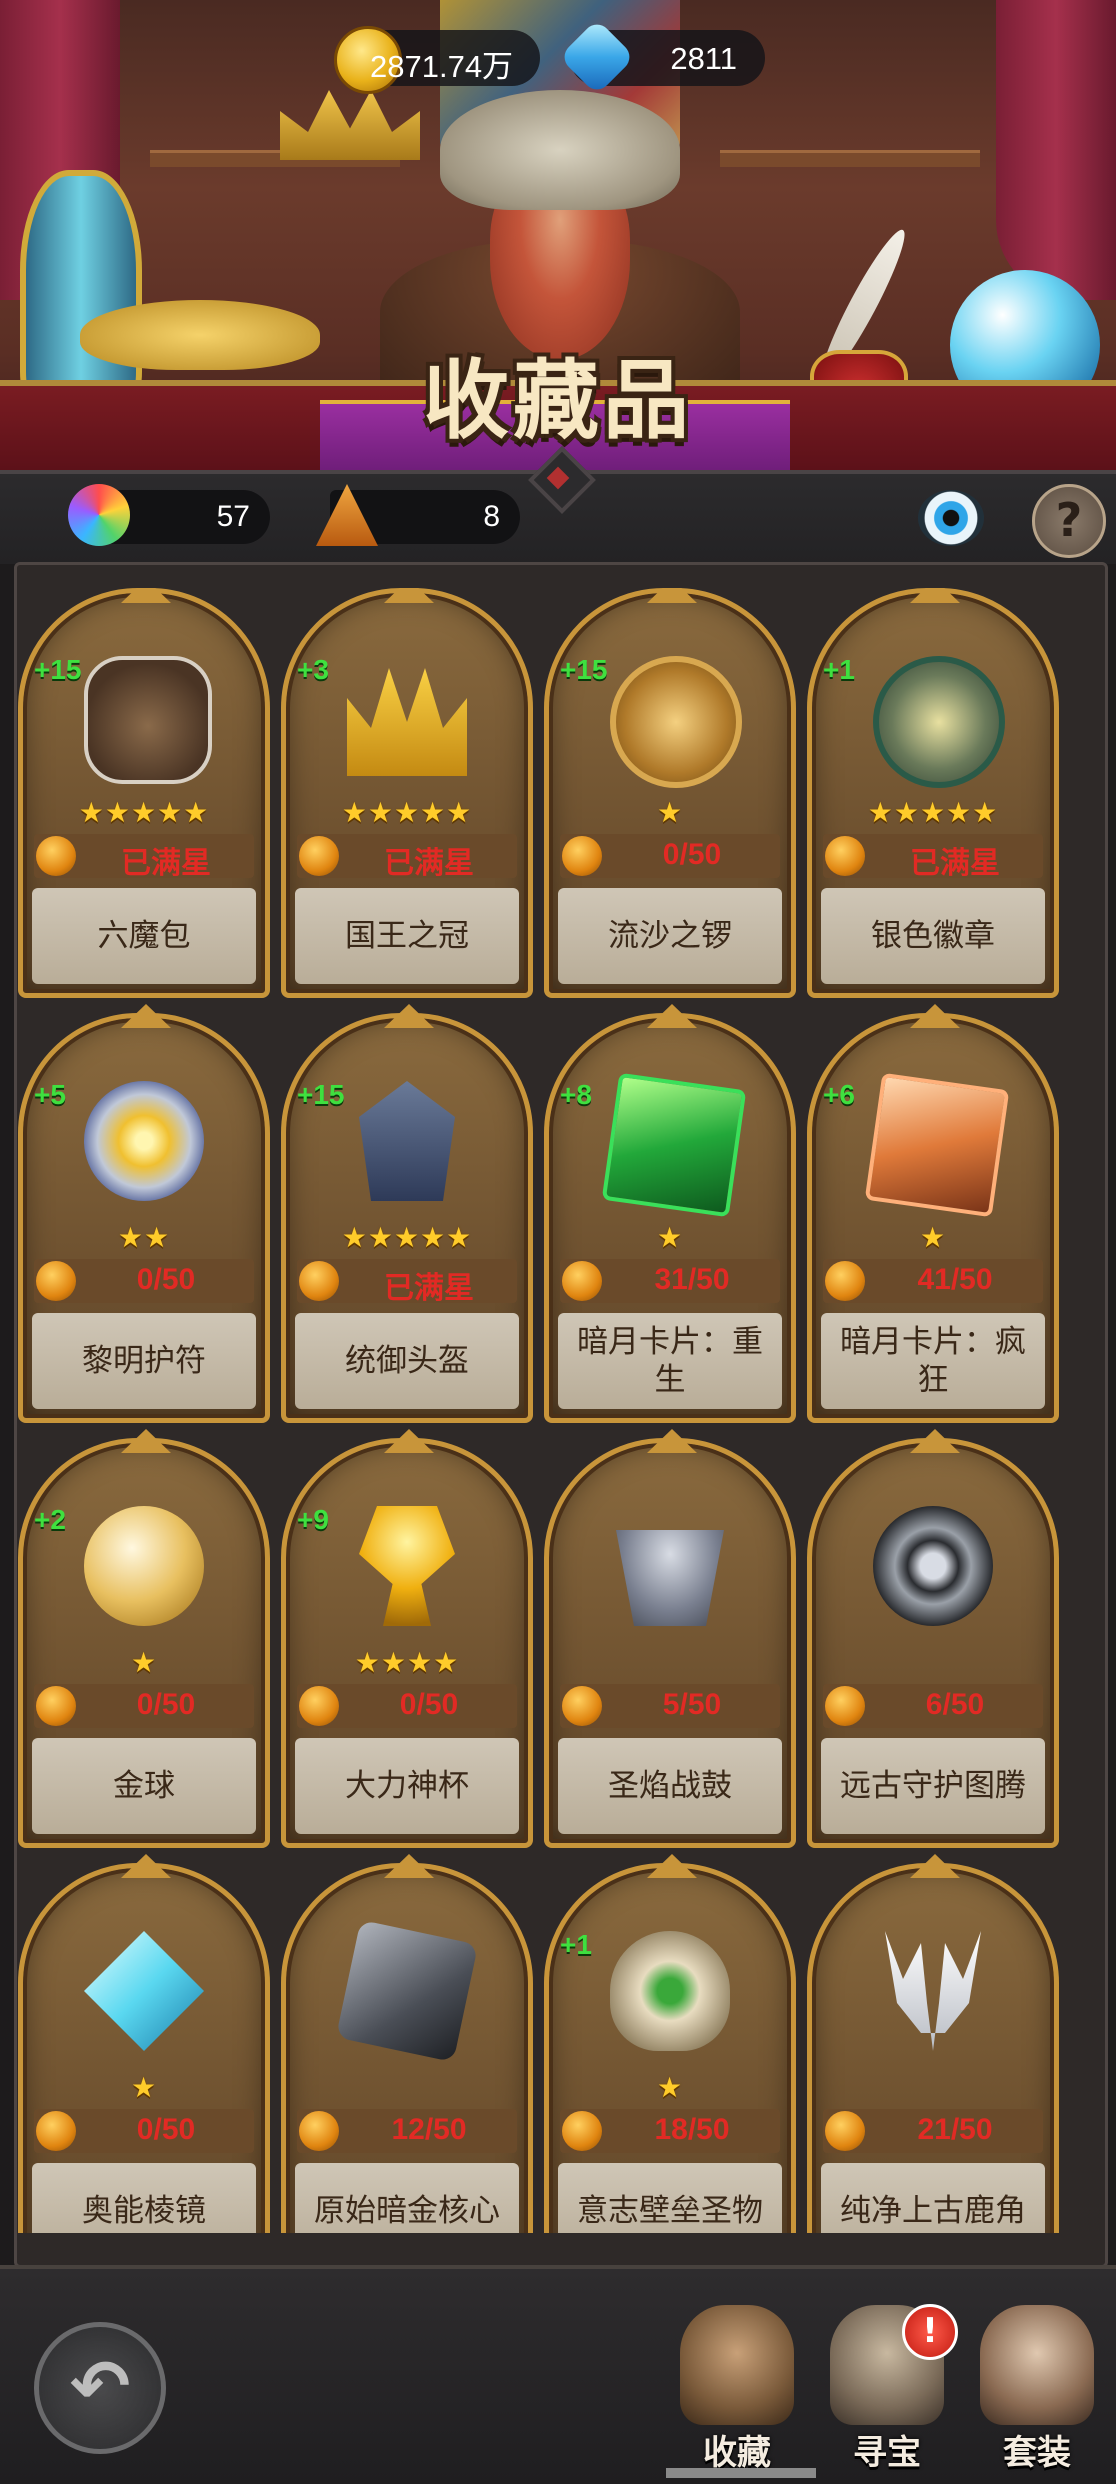 The width and height of the screenshot is (1116, 2484). What do you see at coordinates (407, 1643) in the screenshot?
I see `collection-card: +9 ★★★★ 0/50 大力神杯` at bounding box center [407, 1643].